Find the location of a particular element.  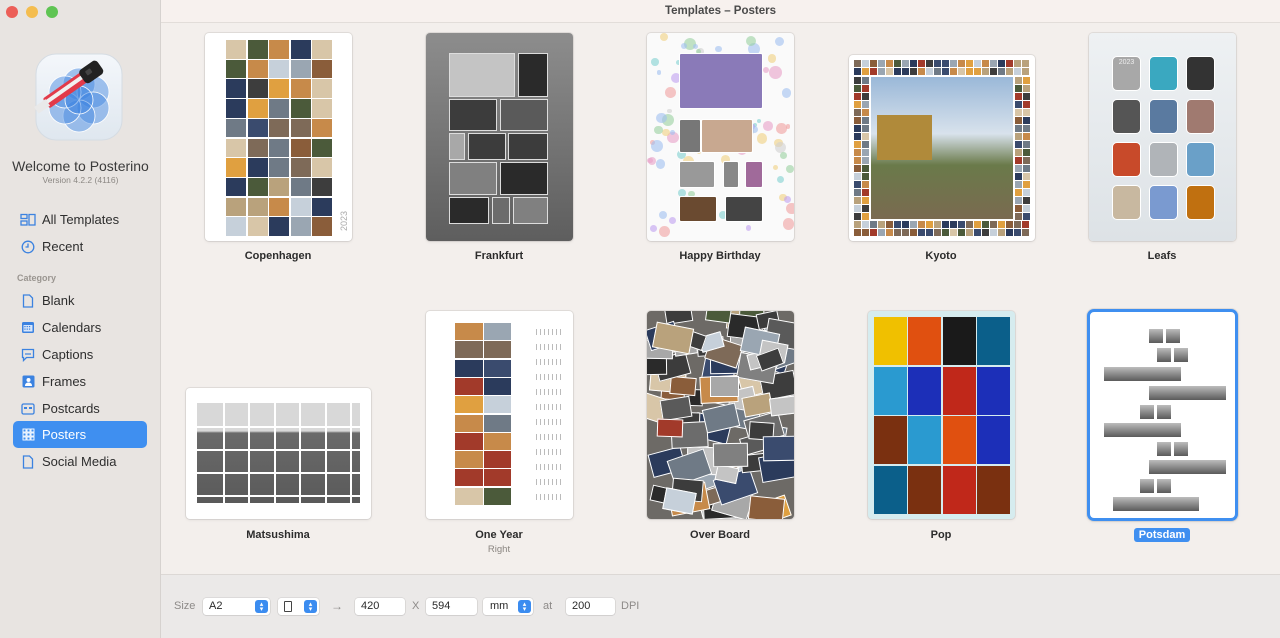

orientation-select: ▴ ▾ is located at coordinates (298, 606).